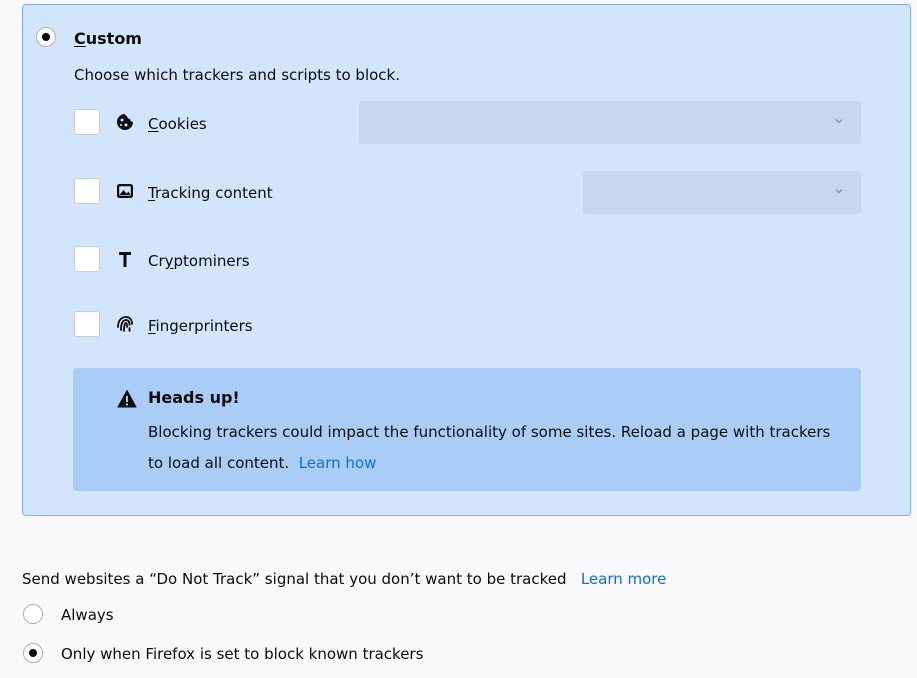 This screenshot has width=917, height=678. Describe the element at coordinates (33, 614) in the screenshot. I see `dnt-always-radio` at that location.